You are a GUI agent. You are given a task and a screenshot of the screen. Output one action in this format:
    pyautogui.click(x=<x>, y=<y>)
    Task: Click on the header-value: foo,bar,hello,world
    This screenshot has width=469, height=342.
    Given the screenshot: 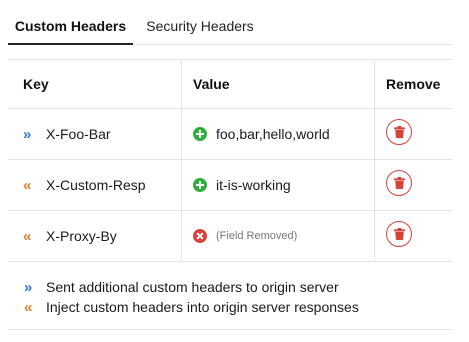 What is the action you would take?
    pyautogui.click(x=273, y=134)
    